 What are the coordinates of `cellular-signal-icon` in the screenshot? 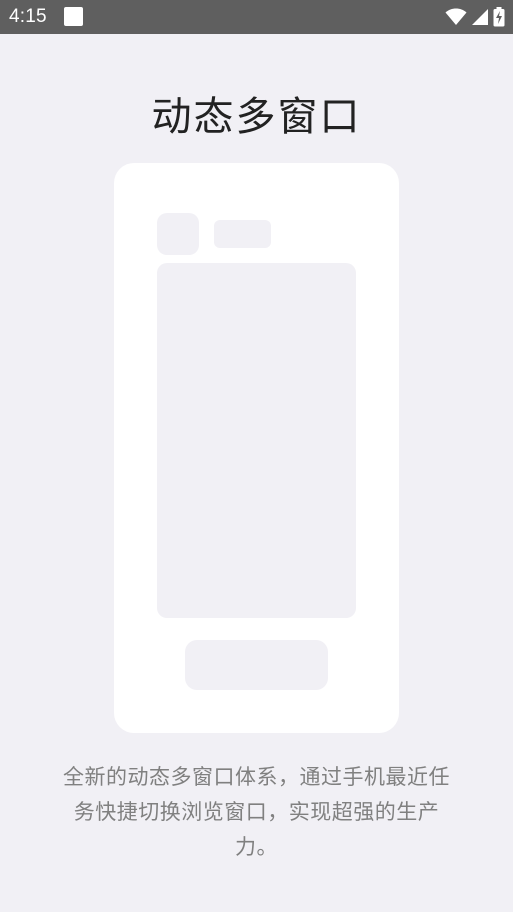 It's located at (480, 17).